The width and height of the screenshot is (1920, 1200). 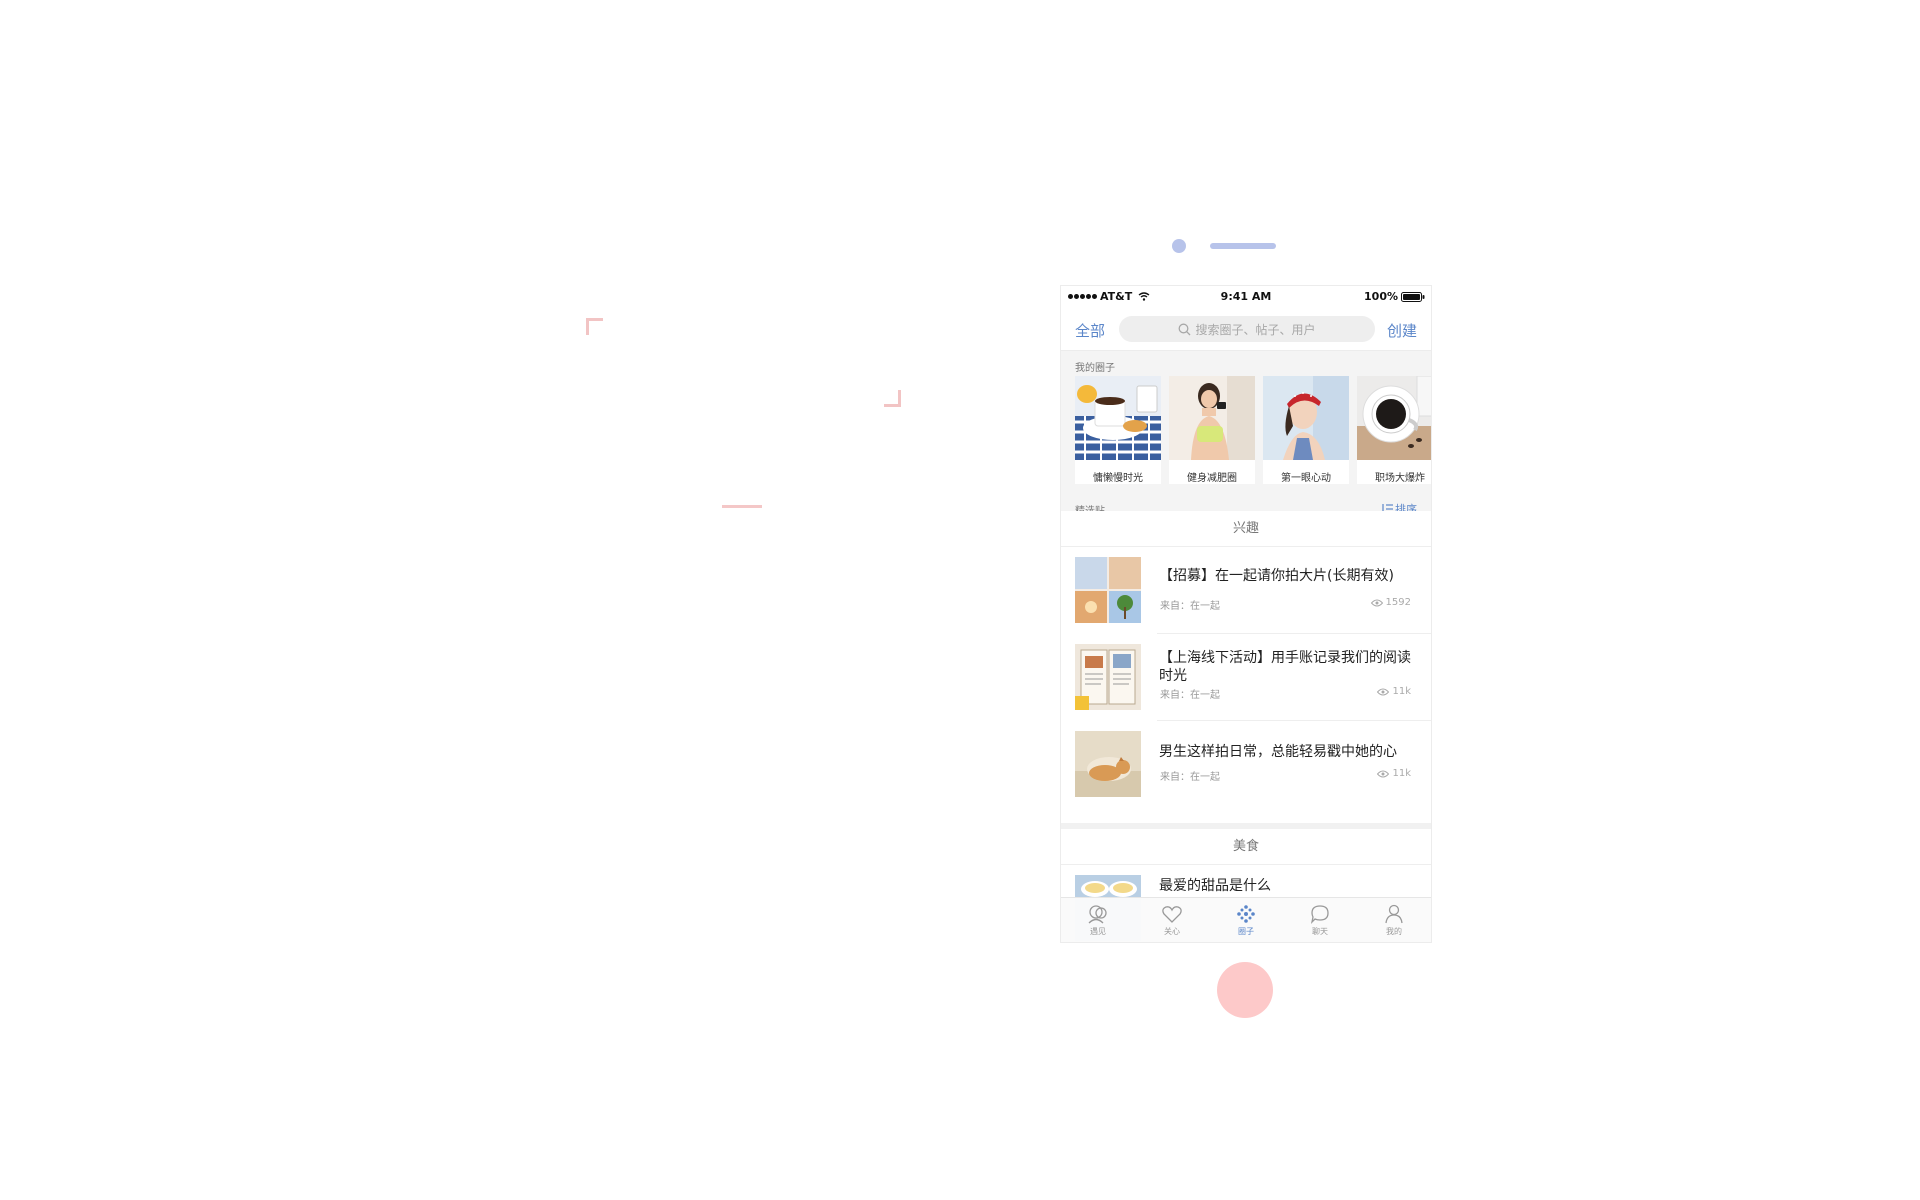 I want to click on my-circles-section: 我的圈子 慵懒慢时光 健身减肥圈 第一眼心动 职场大爆炸 排序, so click(x=1246, y=434).